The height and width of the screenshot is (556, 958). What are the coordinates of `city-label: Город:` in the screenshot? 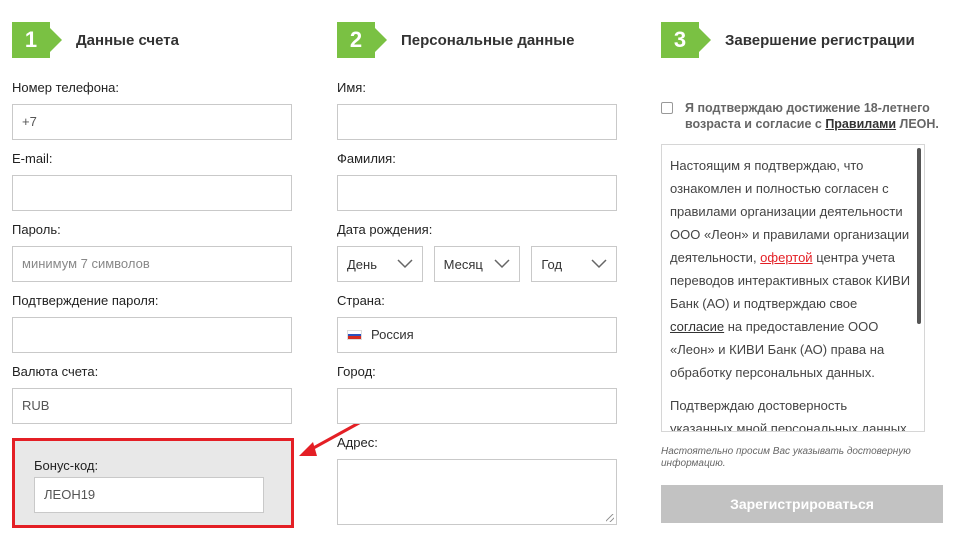 It's located at (356, 371).